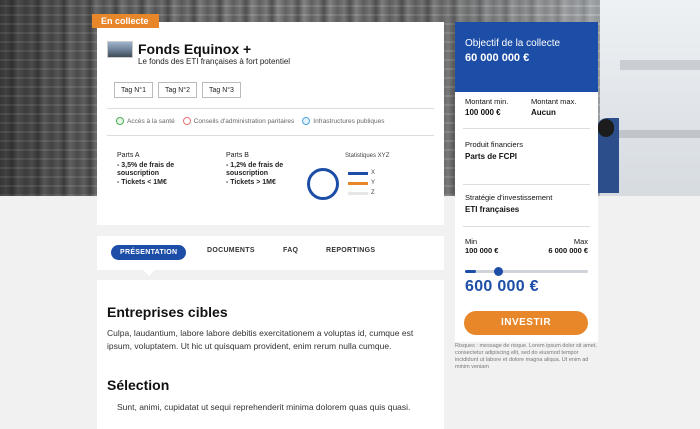 This screenshot has width=700, height=429. What do you see at coordinates (606, 128) in the screenshot?
I see `hero-worker-head` at bounding box center [606, 128].